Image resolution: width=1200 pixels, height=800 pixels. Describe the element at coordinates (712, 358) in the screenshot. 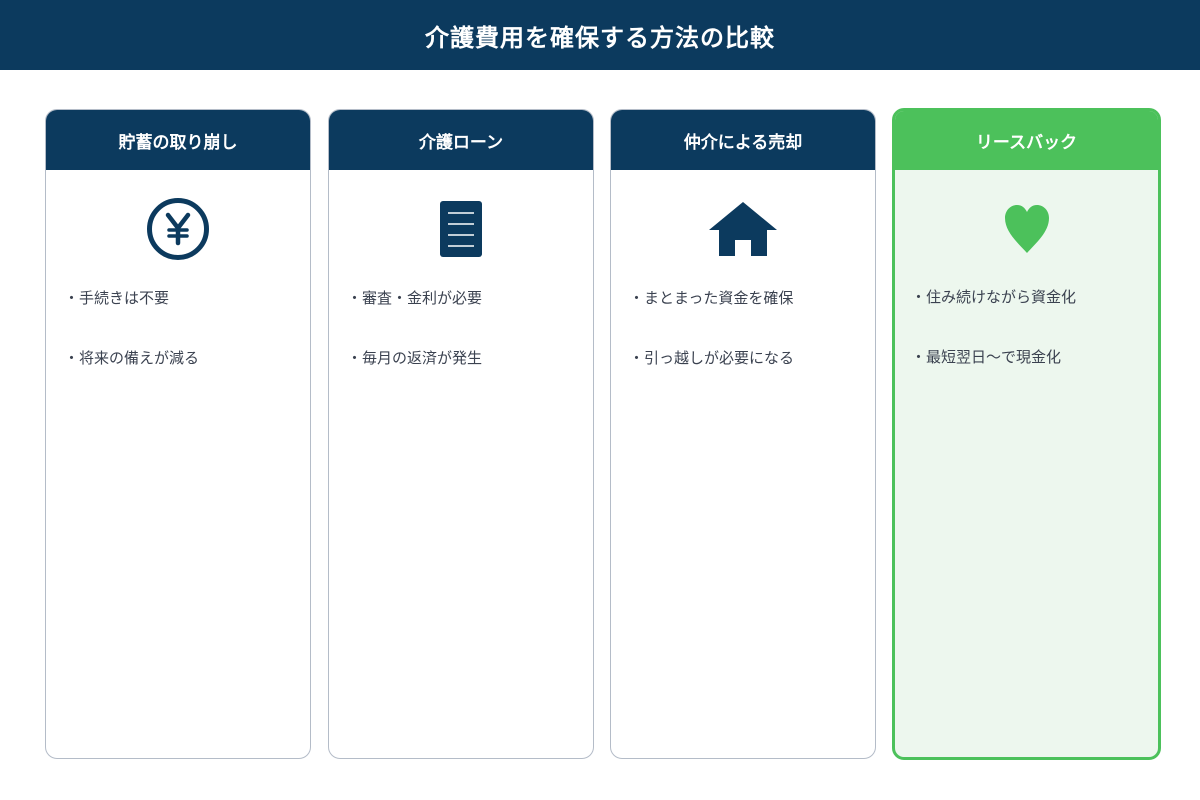

I see `card-point: ・引っ越しが必要になる` at that location.